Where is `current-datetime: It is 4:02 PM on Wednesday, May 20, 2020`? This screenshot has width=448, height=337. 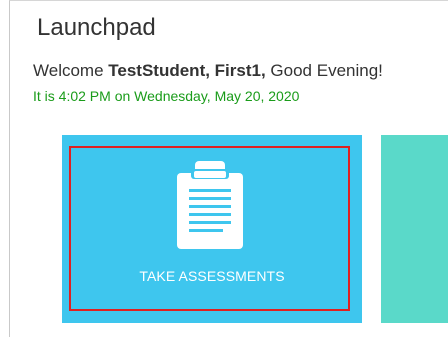
current-datetime: It is 4:02 PM on Wednesday, May 20, 2020 is located at coordinates (166, 96).